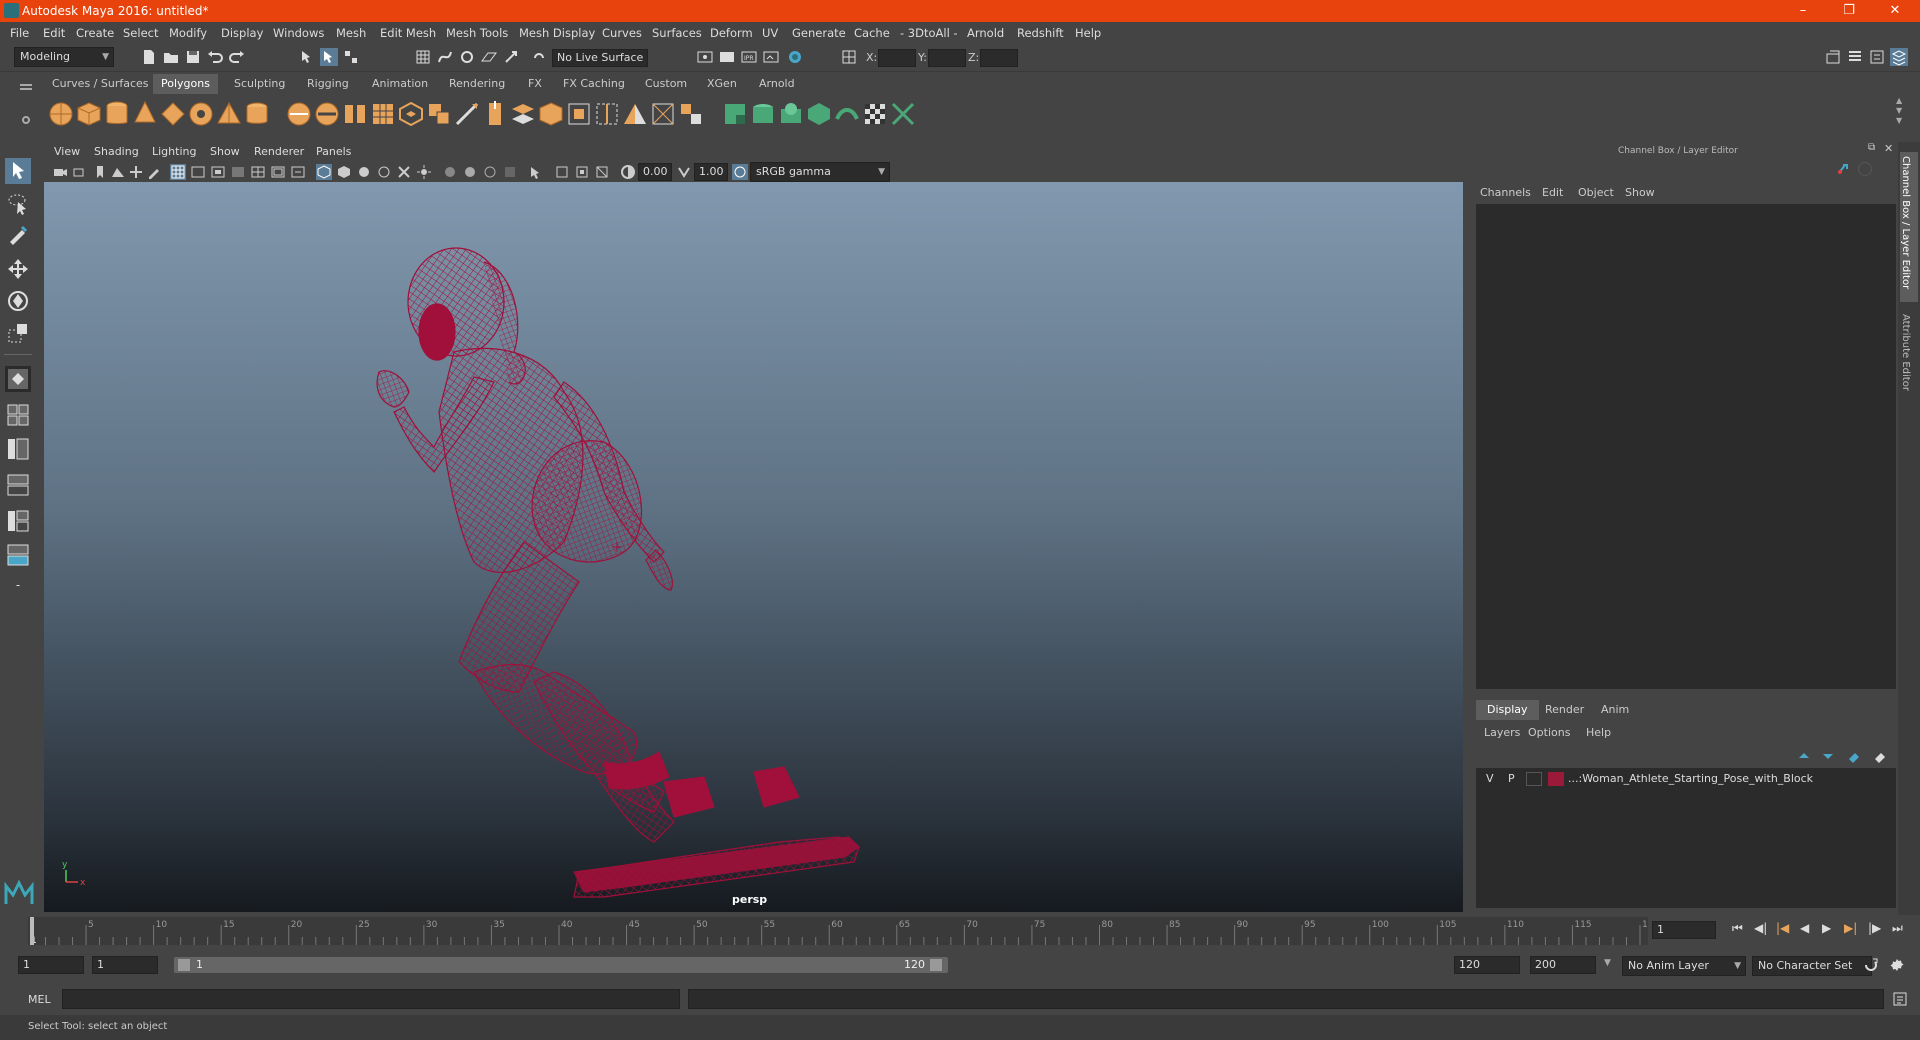 Image resolution: width=1920 pixels, height=1040 pixels. What do you see at coordinates (178, 172) in the screenshot?
I see `grid-toggle-icon` at bounding box center [178, 172].